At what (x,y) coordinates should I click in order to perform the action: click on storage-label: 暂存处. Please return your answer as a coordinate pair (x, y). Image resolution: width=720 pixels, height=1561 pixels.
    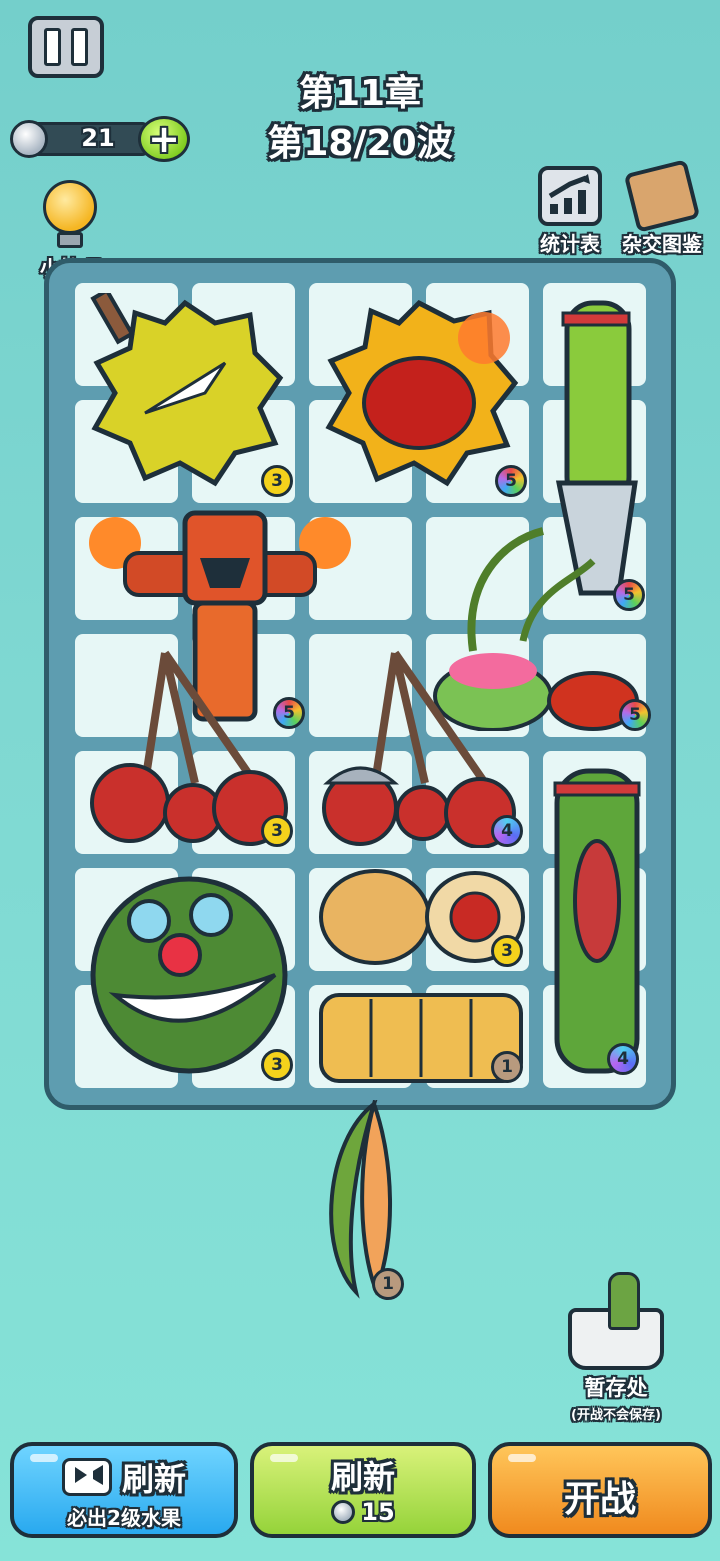
    Looking at the image, I should click on (616, 1388).